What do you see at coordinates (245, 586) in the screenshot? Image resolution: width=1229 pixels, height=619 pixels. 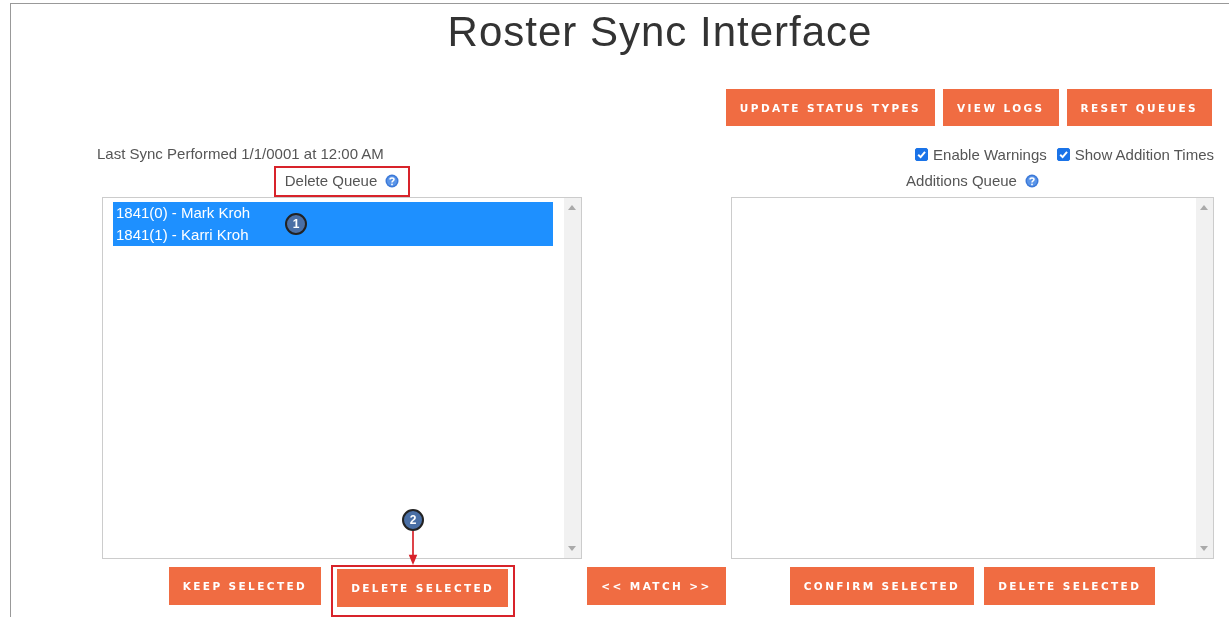 I see `action-button: KEEP SELECTED` at bounding box center [245, 586].